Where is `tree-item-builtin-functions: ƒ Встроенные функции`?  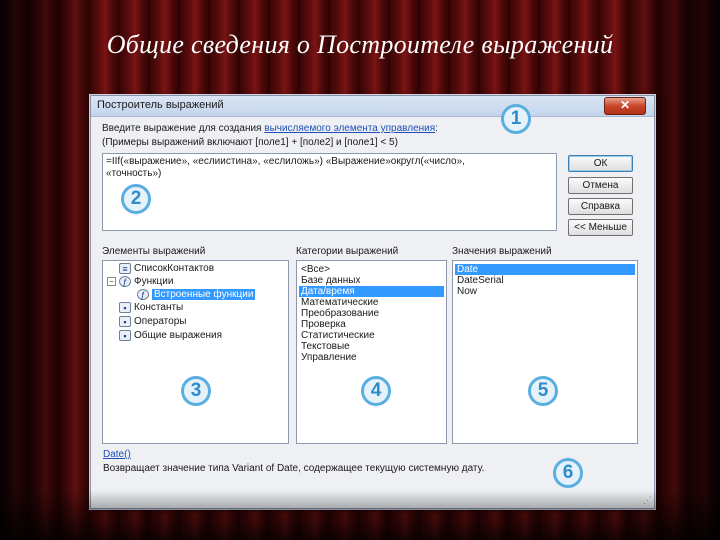
tree-item-builtin-functions: ƒ Встроенные функции is located at coordinates (196, 295).